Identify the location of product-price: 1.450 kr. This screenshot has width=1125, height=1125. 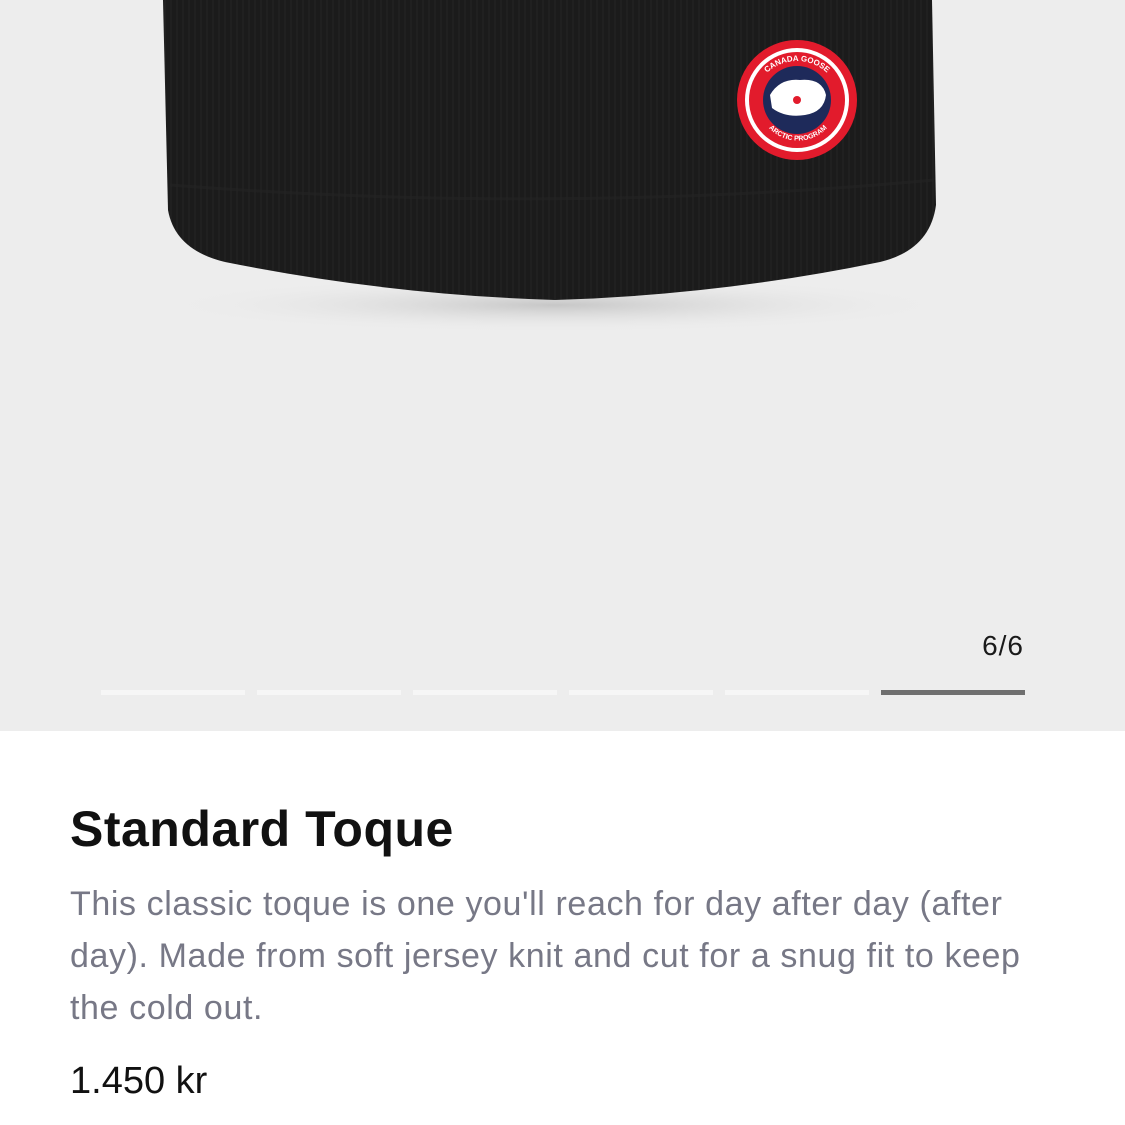
(139, 1081).